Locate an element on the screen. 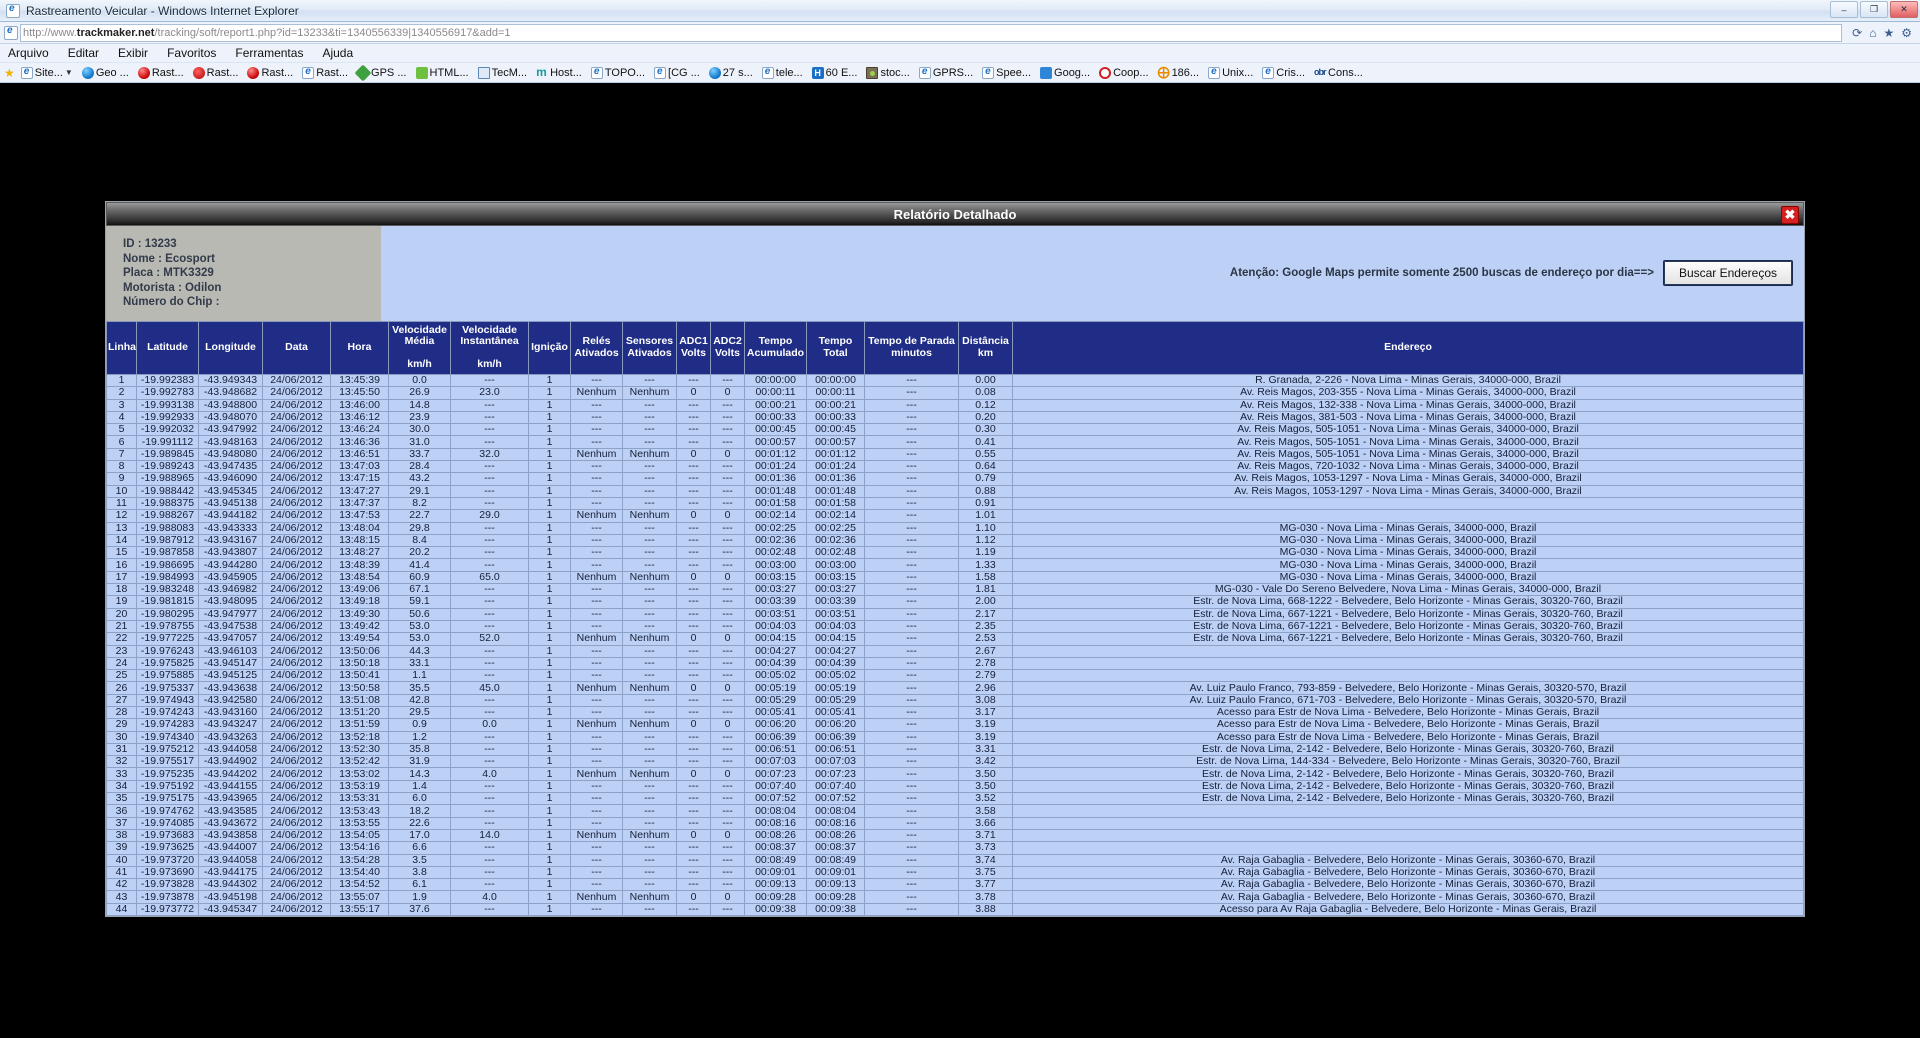 This screenshot has width=1920, height=1038. cell-value: 44 is located at coordinates (121, 909).